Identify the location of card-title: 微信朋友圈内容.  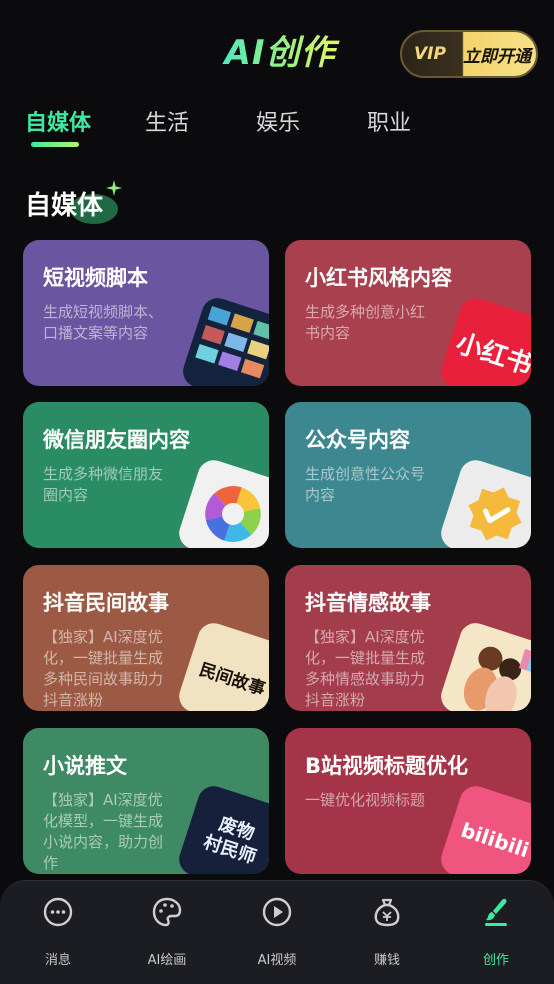
(116, 440).